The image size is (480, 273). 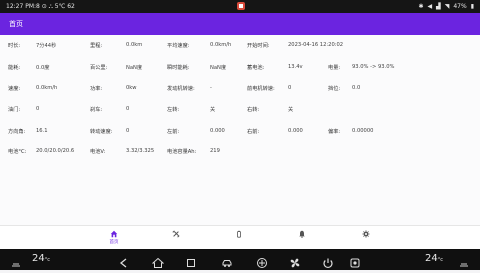 I want to click on recents-icon, so click(x=191, y=260).